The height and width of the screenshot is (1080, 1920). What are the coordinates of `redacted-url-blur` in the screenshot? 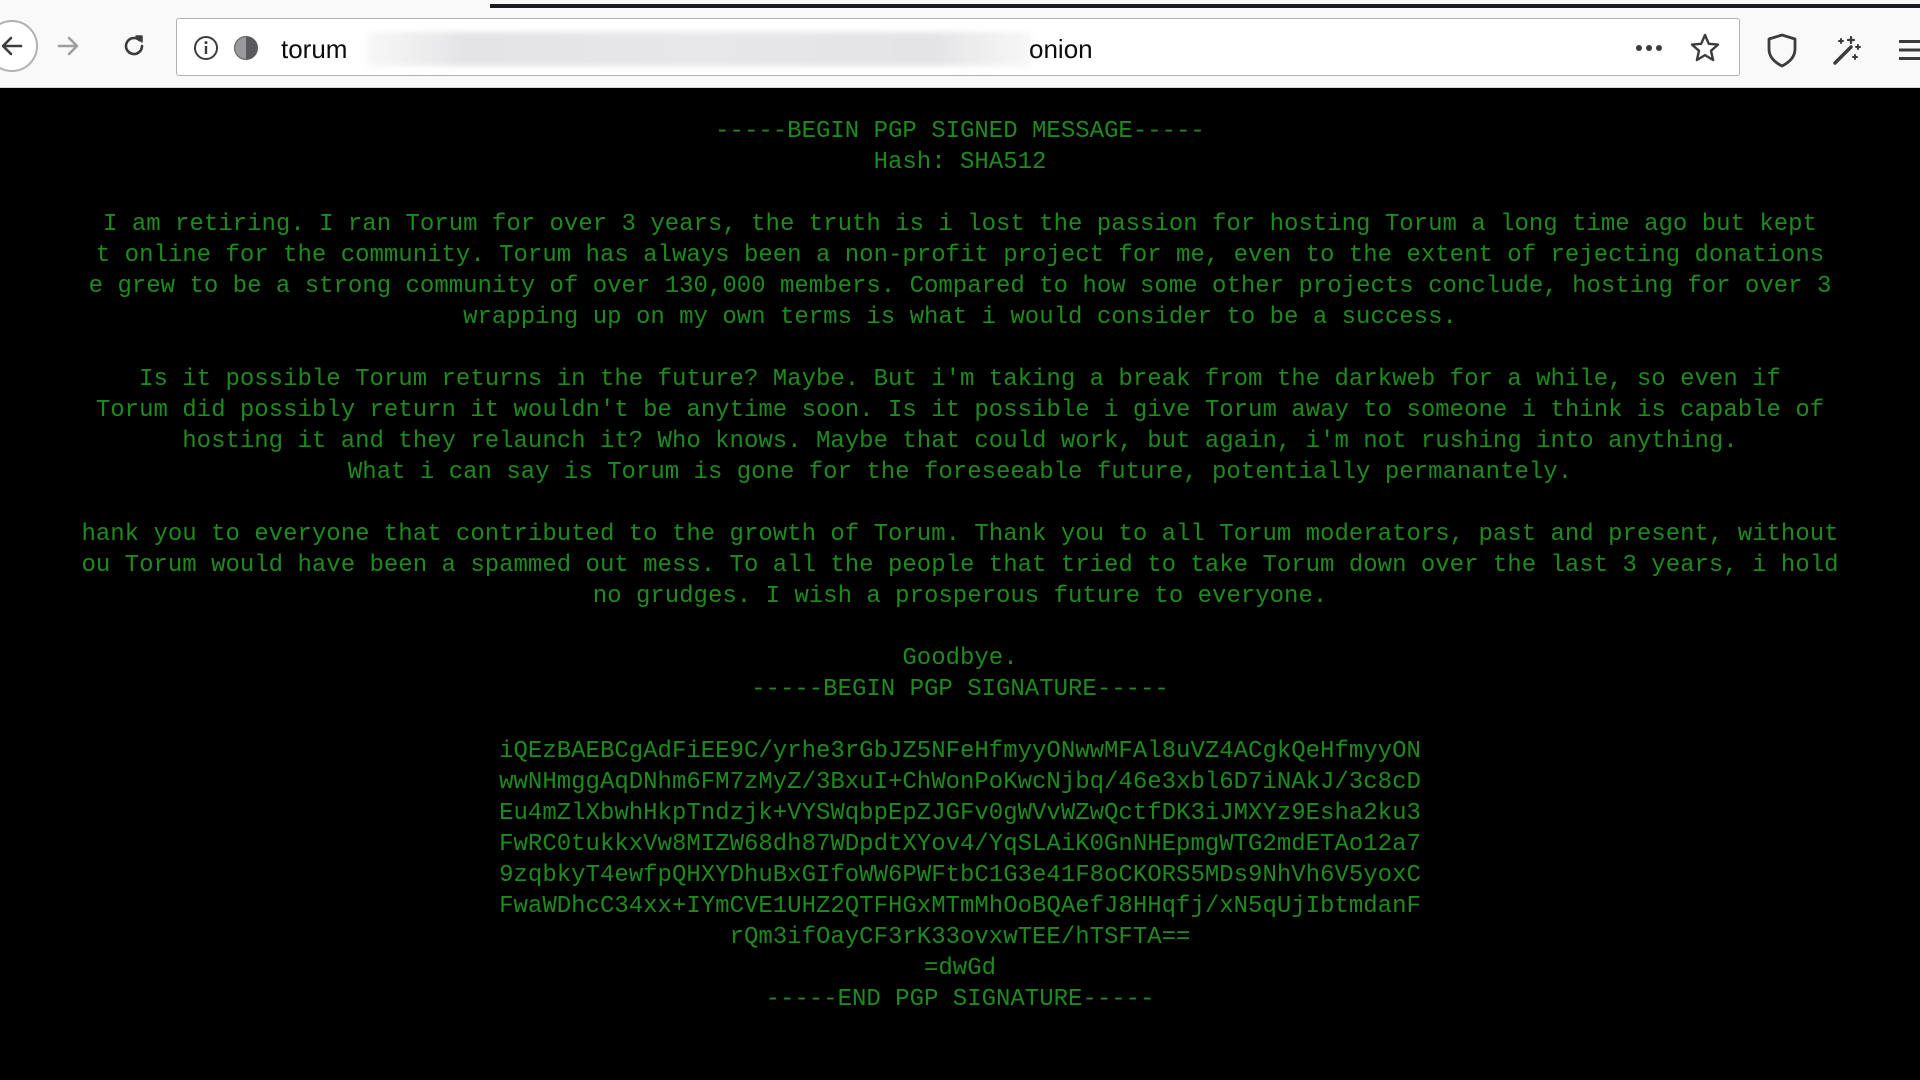 It's located at (699, 49).